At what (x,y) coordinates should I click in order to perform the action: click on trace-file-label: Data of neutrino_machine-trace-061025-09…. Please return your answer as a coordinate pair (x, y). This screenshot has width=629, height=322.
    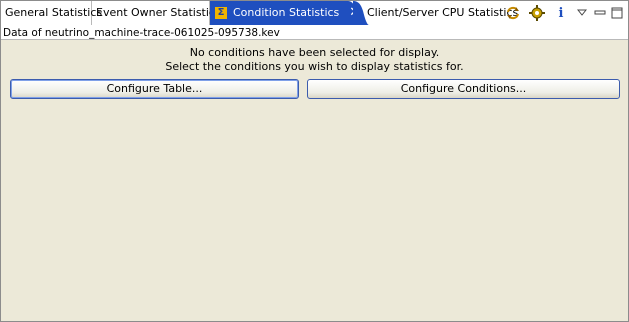
    Looking at the image, I should click on (314, 33).